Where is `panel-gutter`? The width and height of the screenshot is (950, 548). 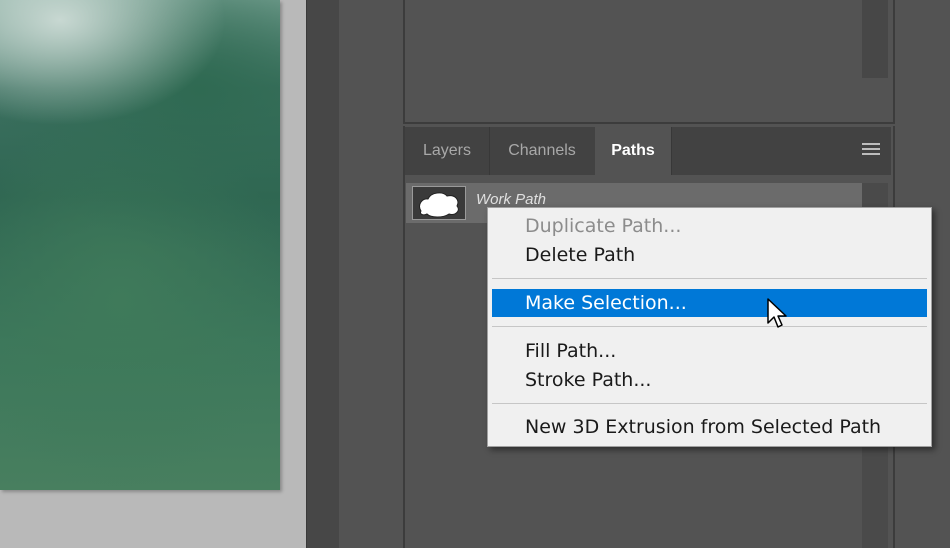
panel-gutter is located at coordinates (323, 274).